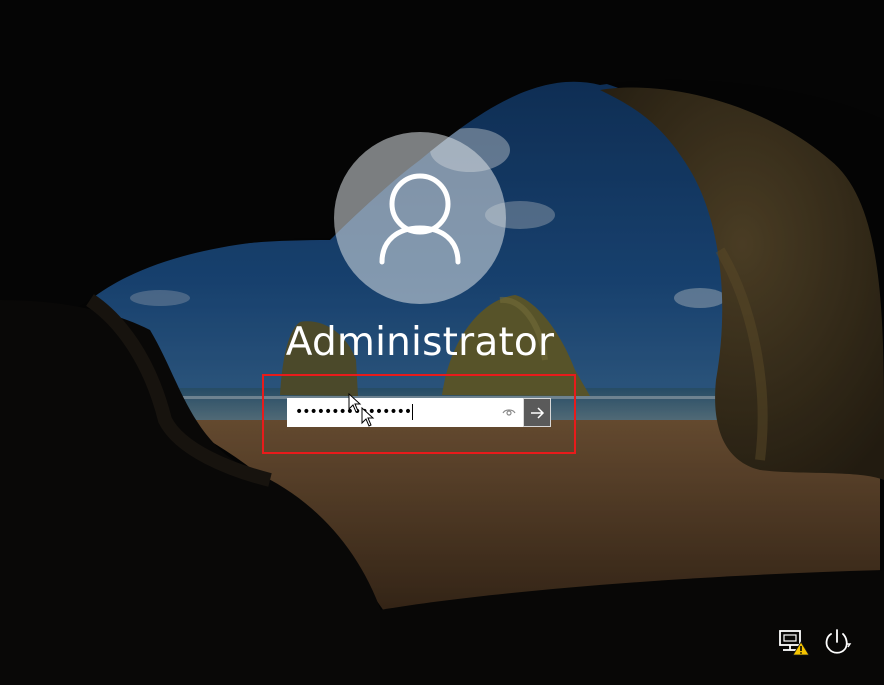 This screenshot has height=685, width=884. I want to click on mouse-pointer-shadow-icon, so click(368, 417).